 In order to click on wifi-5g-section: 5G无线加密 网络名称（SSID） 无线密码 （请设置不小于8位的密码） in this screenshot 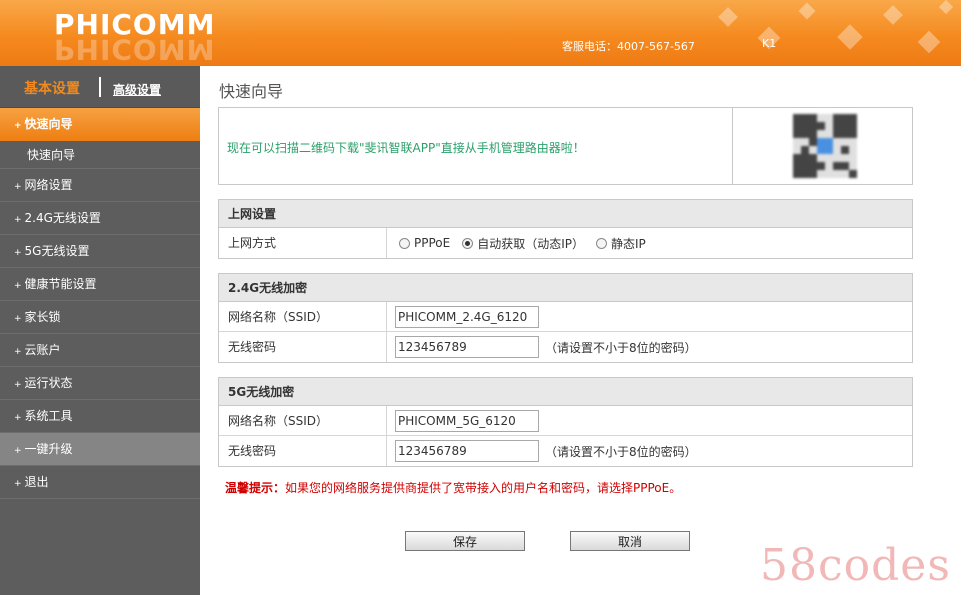, I will do `click(565, 422)`.